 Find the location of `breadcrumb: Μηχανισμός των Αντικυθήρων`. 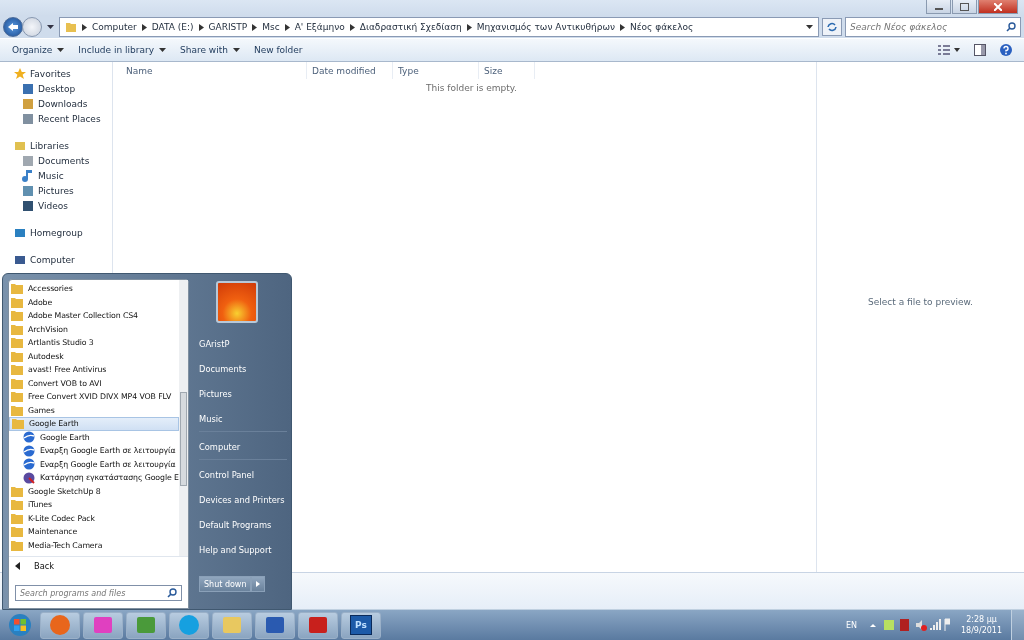

breadcrumb: Μηχανισμός των Αντικυθήρων is located at coordinates (545, 27).